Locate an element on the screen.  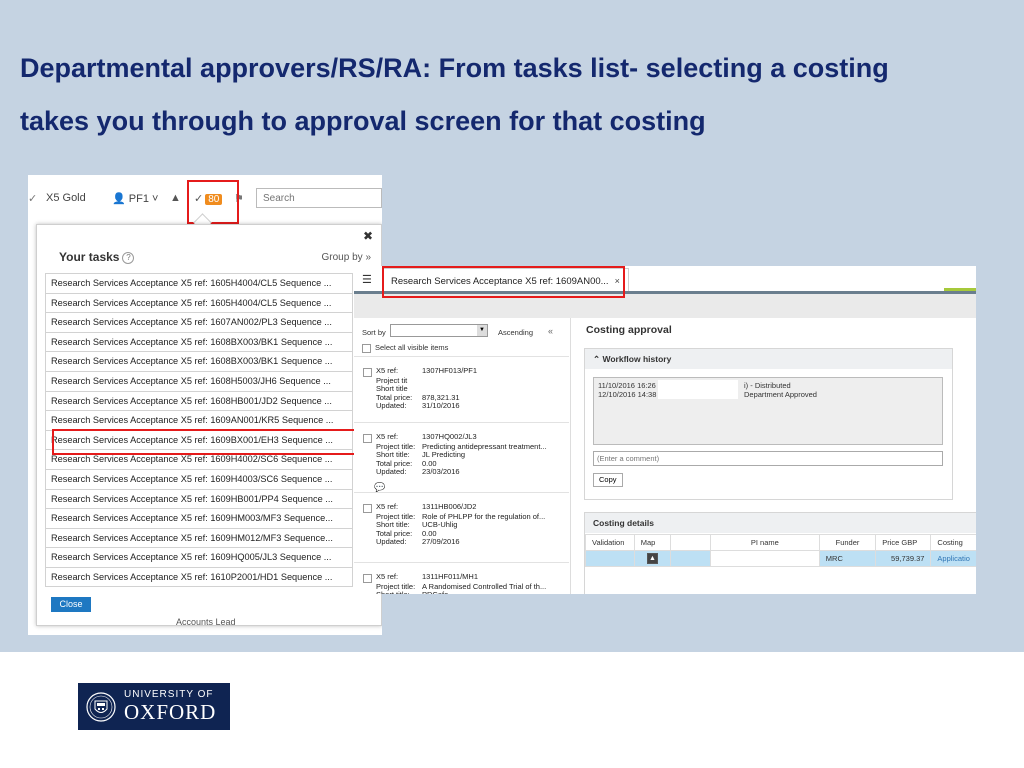
check-icon: ✓ is located at coordinates (33, 199).